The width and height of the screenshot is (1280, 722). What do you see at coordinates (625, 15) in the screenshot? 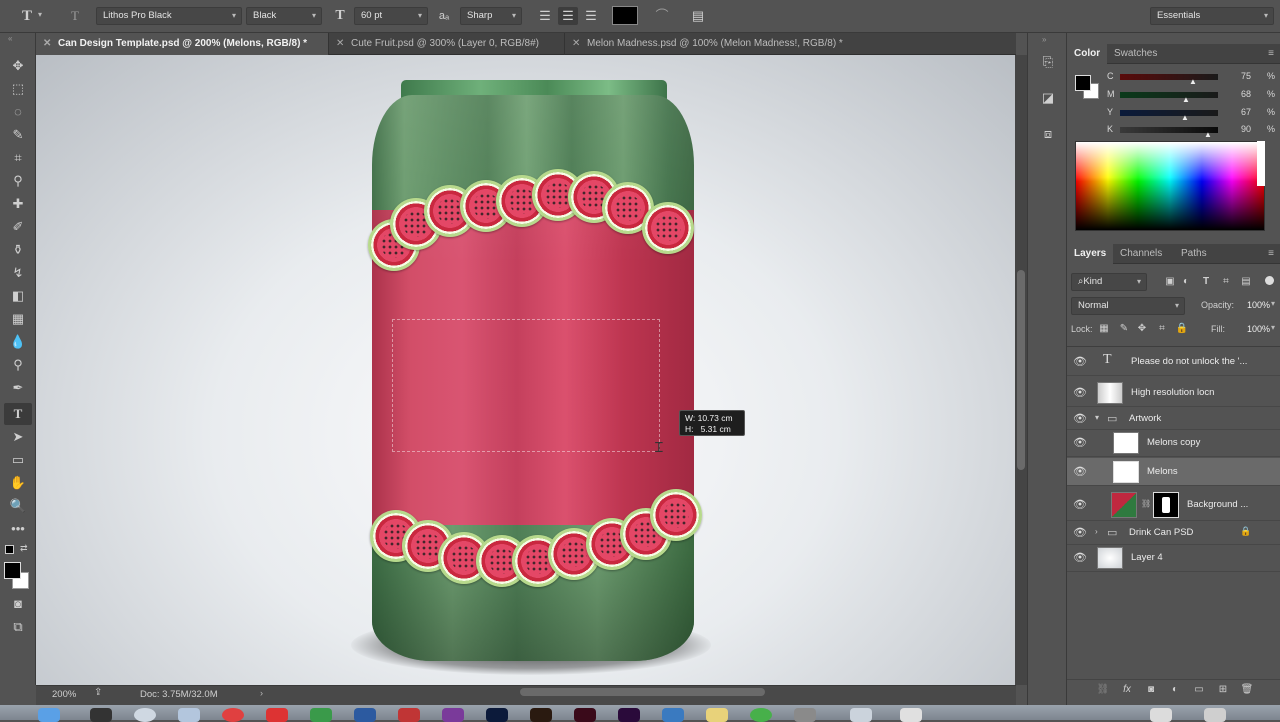
I see `text-color-swatch` at bounding box center [625, 15].